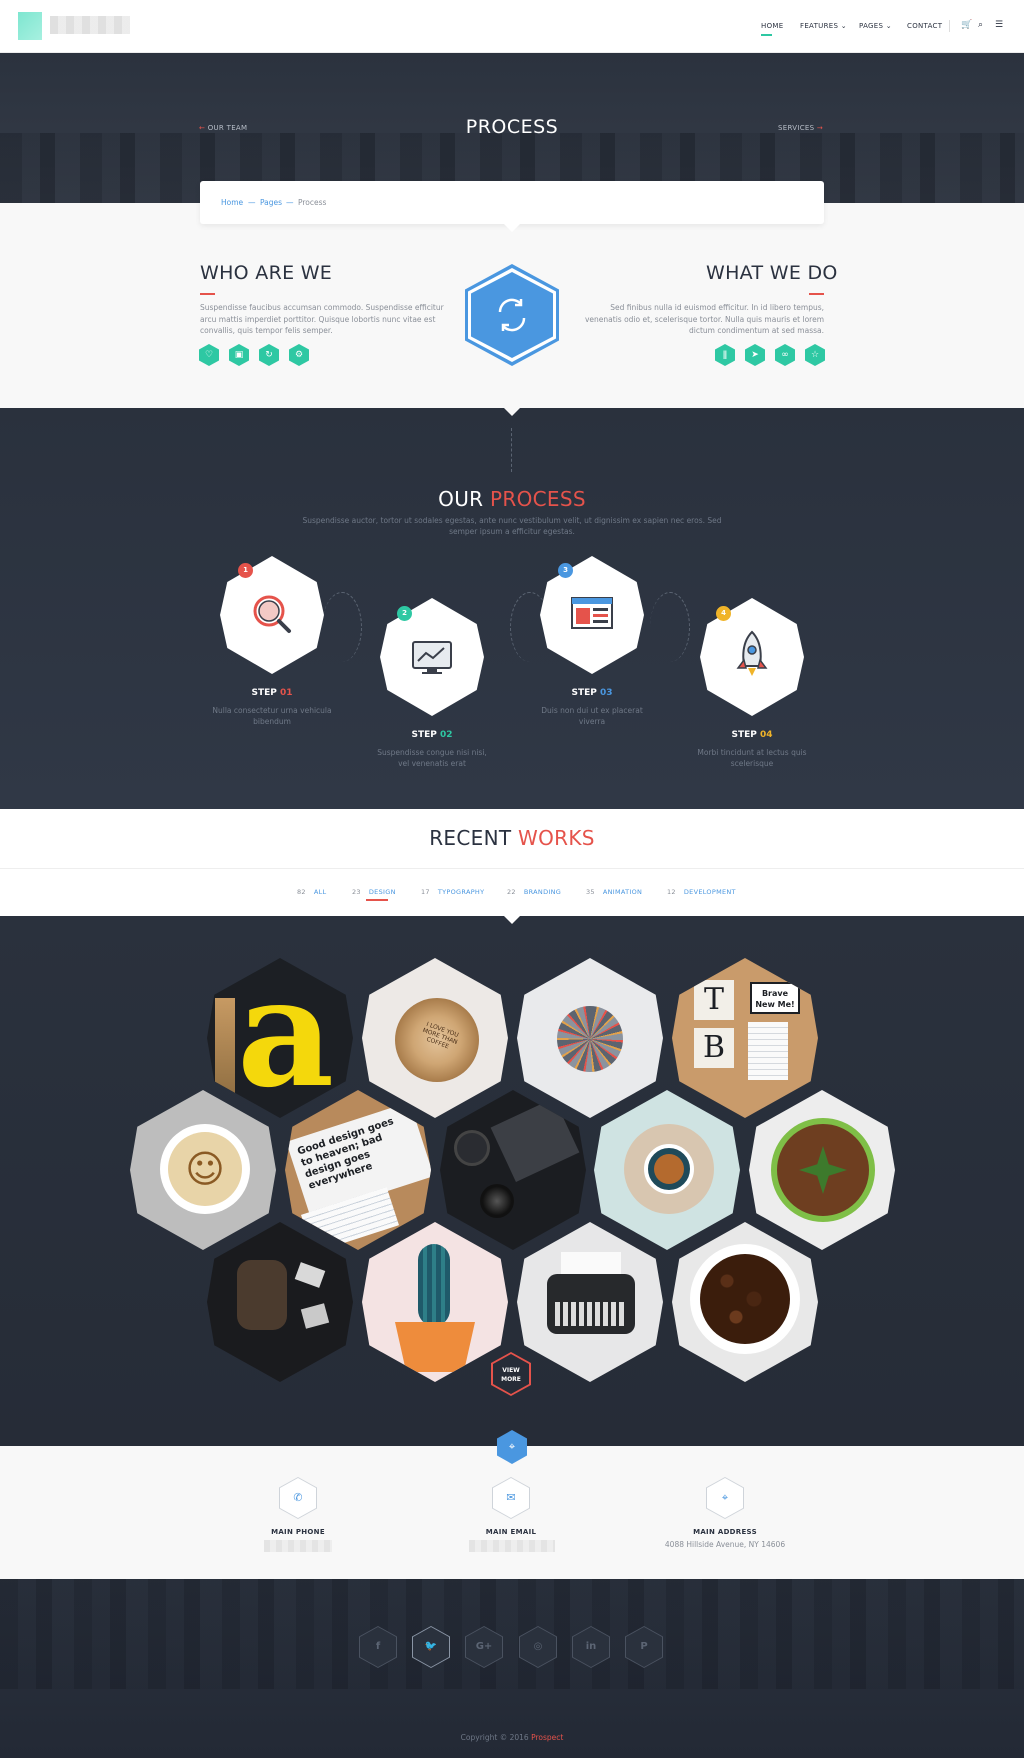 This screenshot has height=1758, width=1024. What do you see at coordinates (591, 1264) in the screenshot?
I see `paper` at bounding box center [591, 1264].